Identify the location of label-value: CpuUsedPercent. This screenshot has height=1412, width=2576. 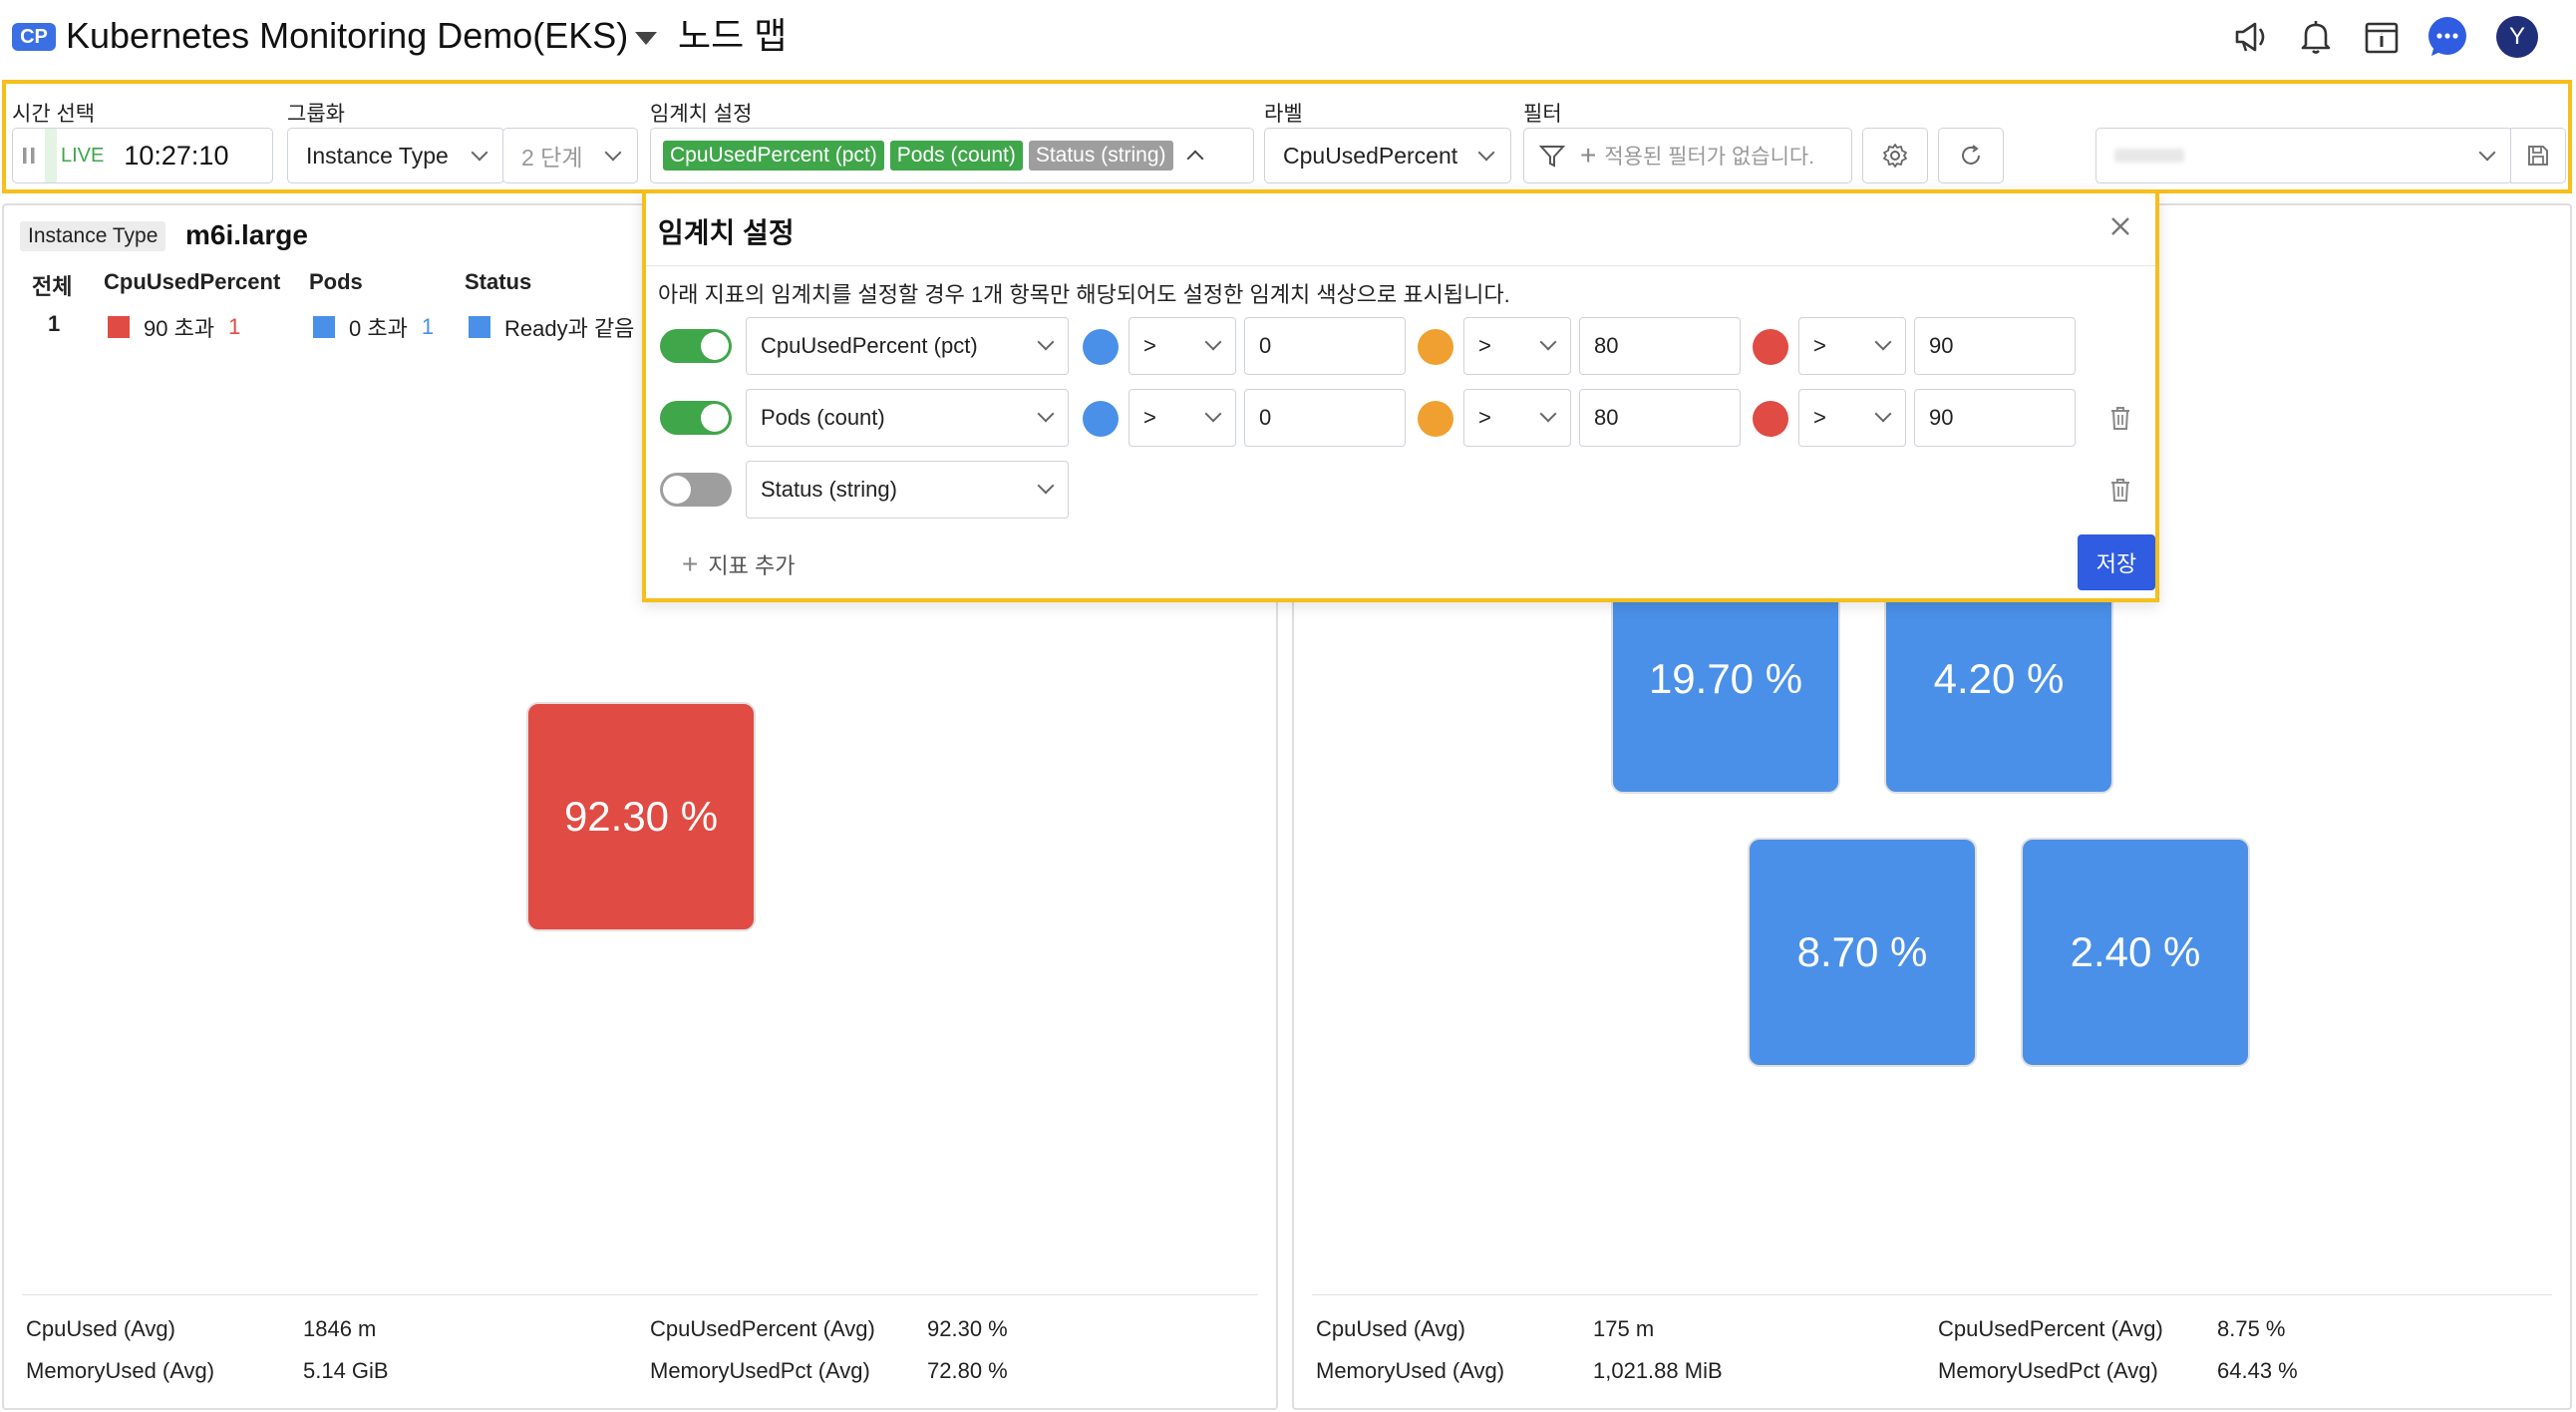
(1370, 155).